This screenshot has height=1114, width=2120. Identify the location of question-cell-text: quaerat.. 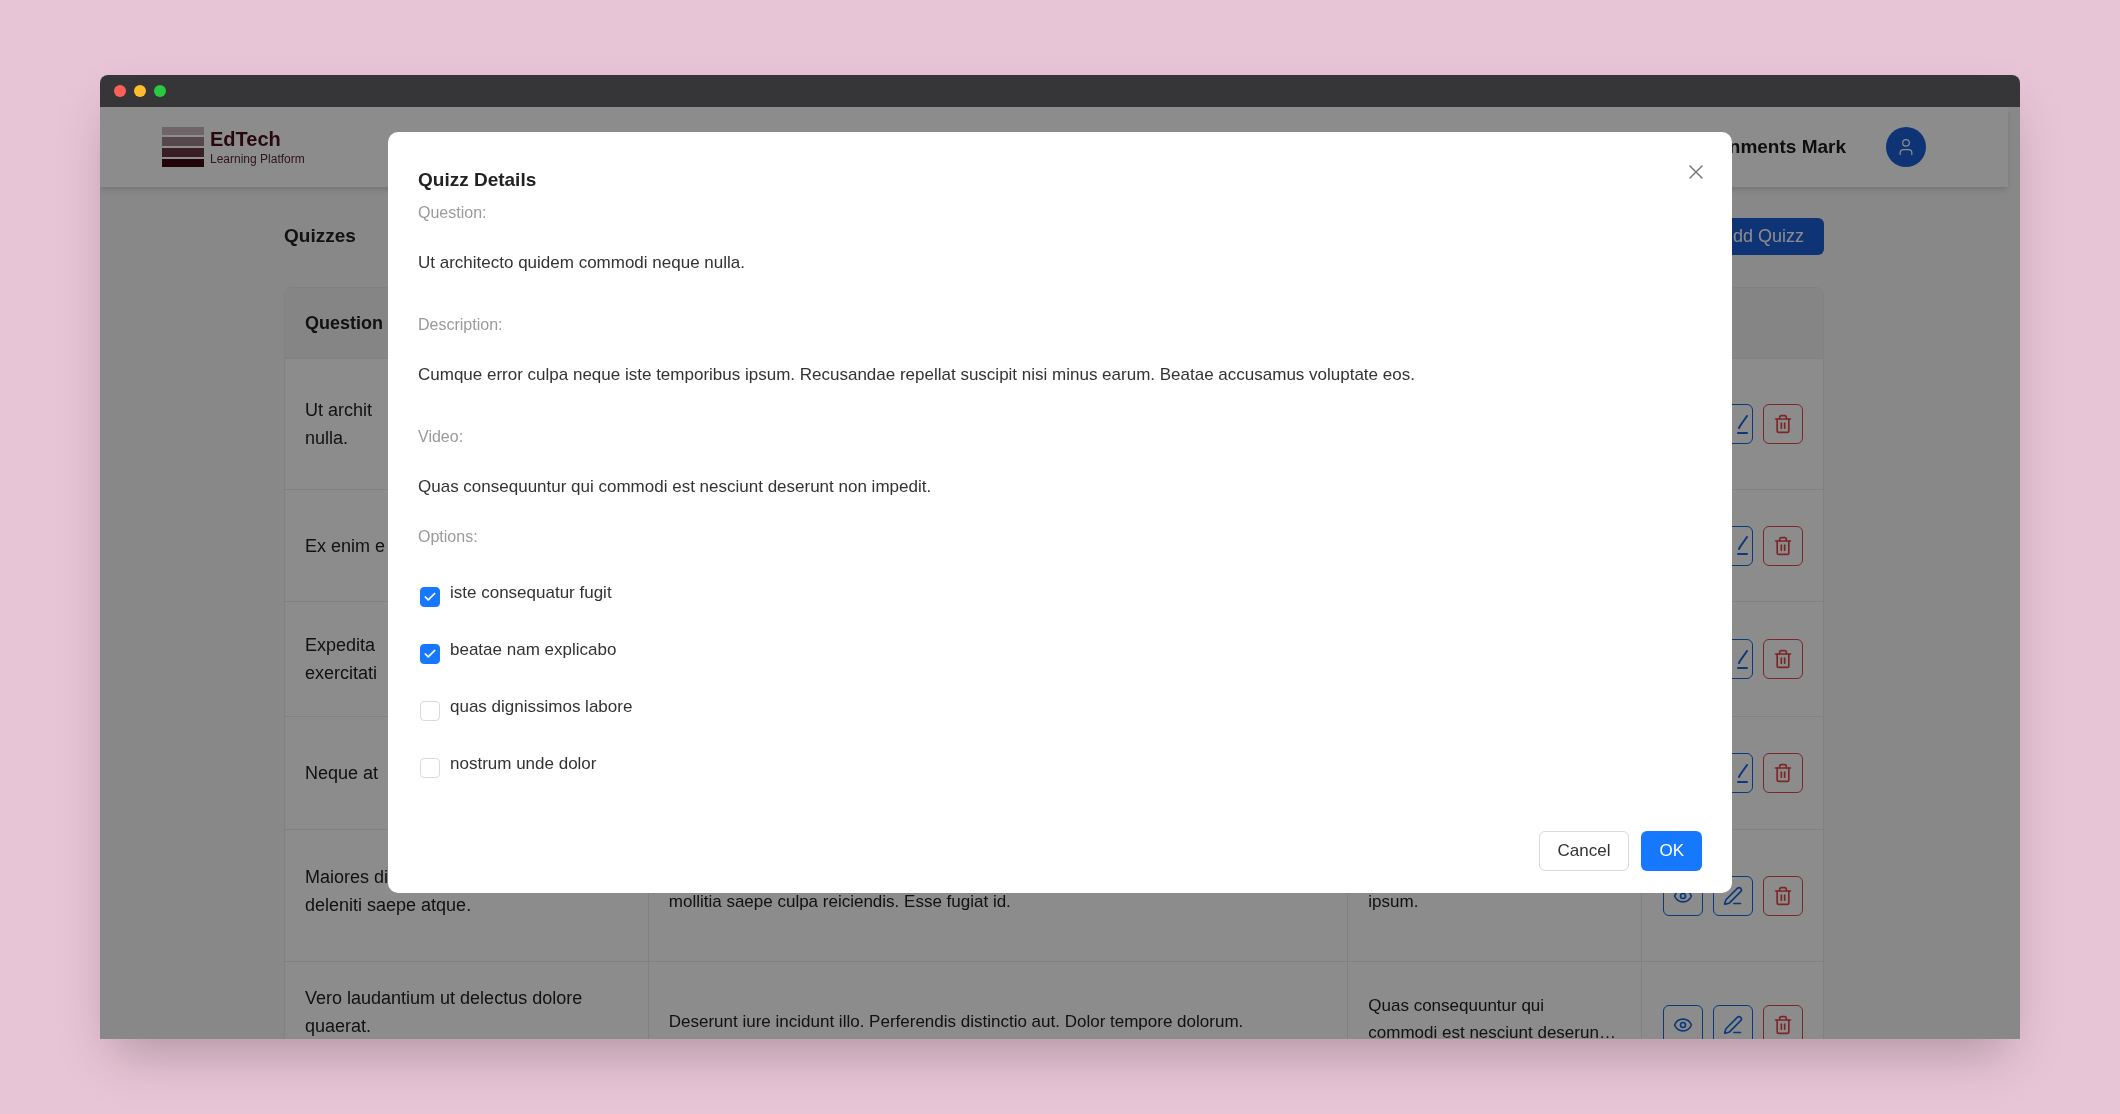
(339, 1026).